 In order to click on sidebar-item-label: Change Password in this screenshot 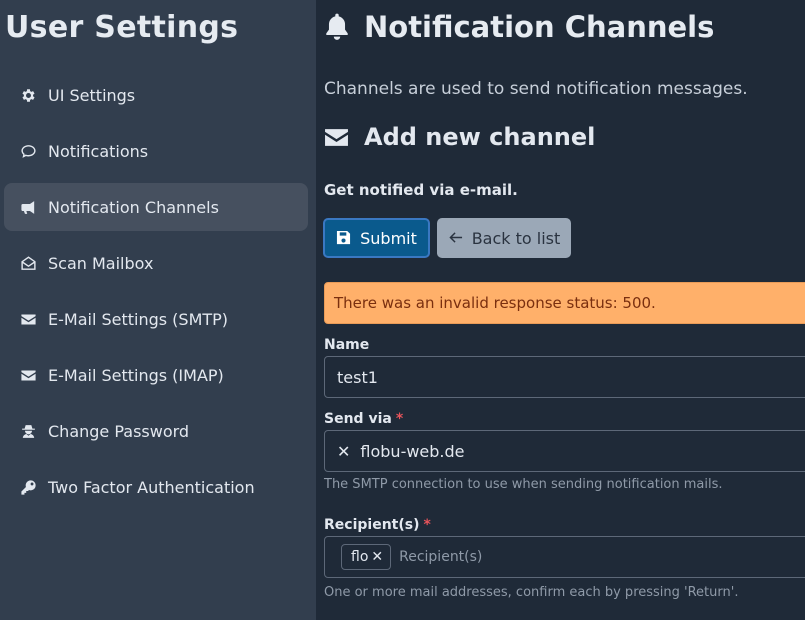, I will do `click(119, 431)`.